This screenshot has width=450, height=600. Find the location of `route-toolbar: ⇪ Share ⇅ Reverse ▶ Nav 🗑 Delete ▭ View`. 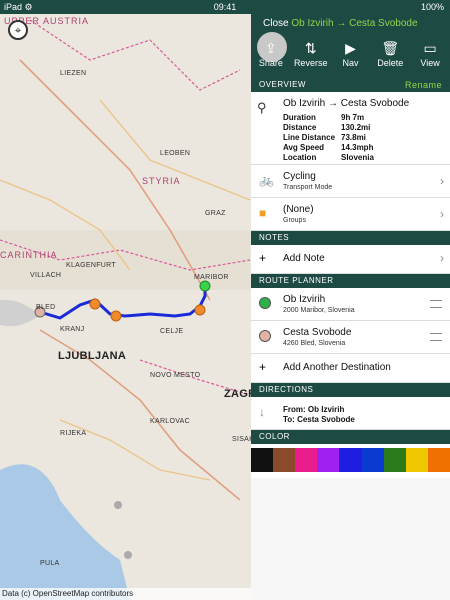

route-toolbar: ⇪ Share ⇅ Reverse ▶ Nav 🗑 Delete ▭ View is located at coordinates (350, 55).